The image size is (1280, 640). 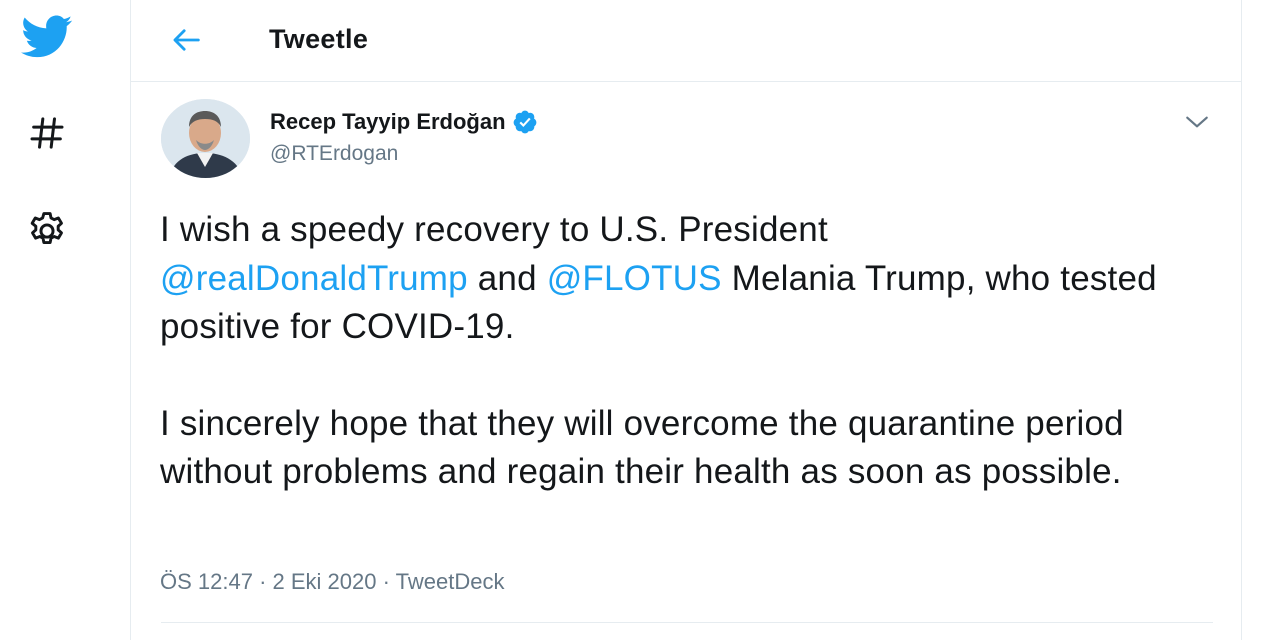 What do you see at coordinates (46, 228) in the screenshot?
I see `gear-icon` at bounding box center [46, 228].